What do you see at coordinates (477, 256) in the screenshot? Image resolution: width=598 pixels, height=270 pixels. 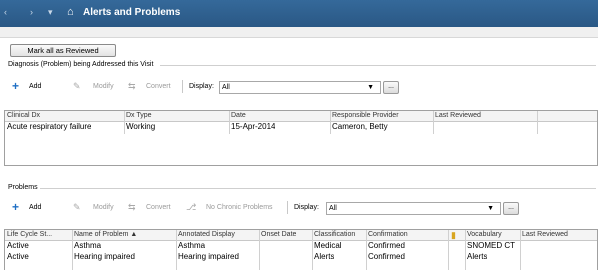 I see `vocabulary-cell: Alerts` at bounding box center [477, 256].